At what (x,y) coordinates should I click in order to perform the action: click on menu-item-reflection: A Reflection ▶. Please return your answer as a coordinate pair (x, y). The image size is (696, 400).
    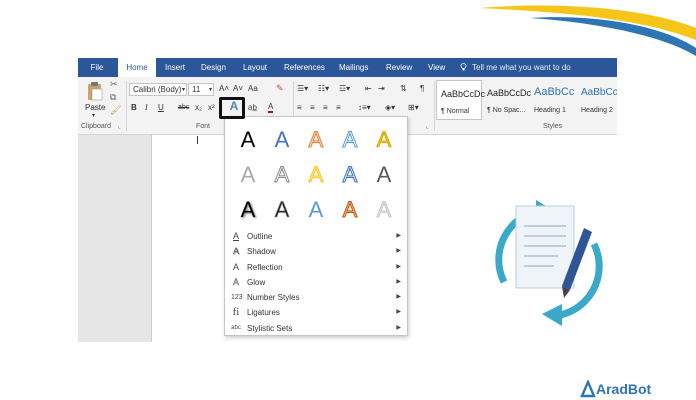
    Looking at the image, I should click on (317, 267).